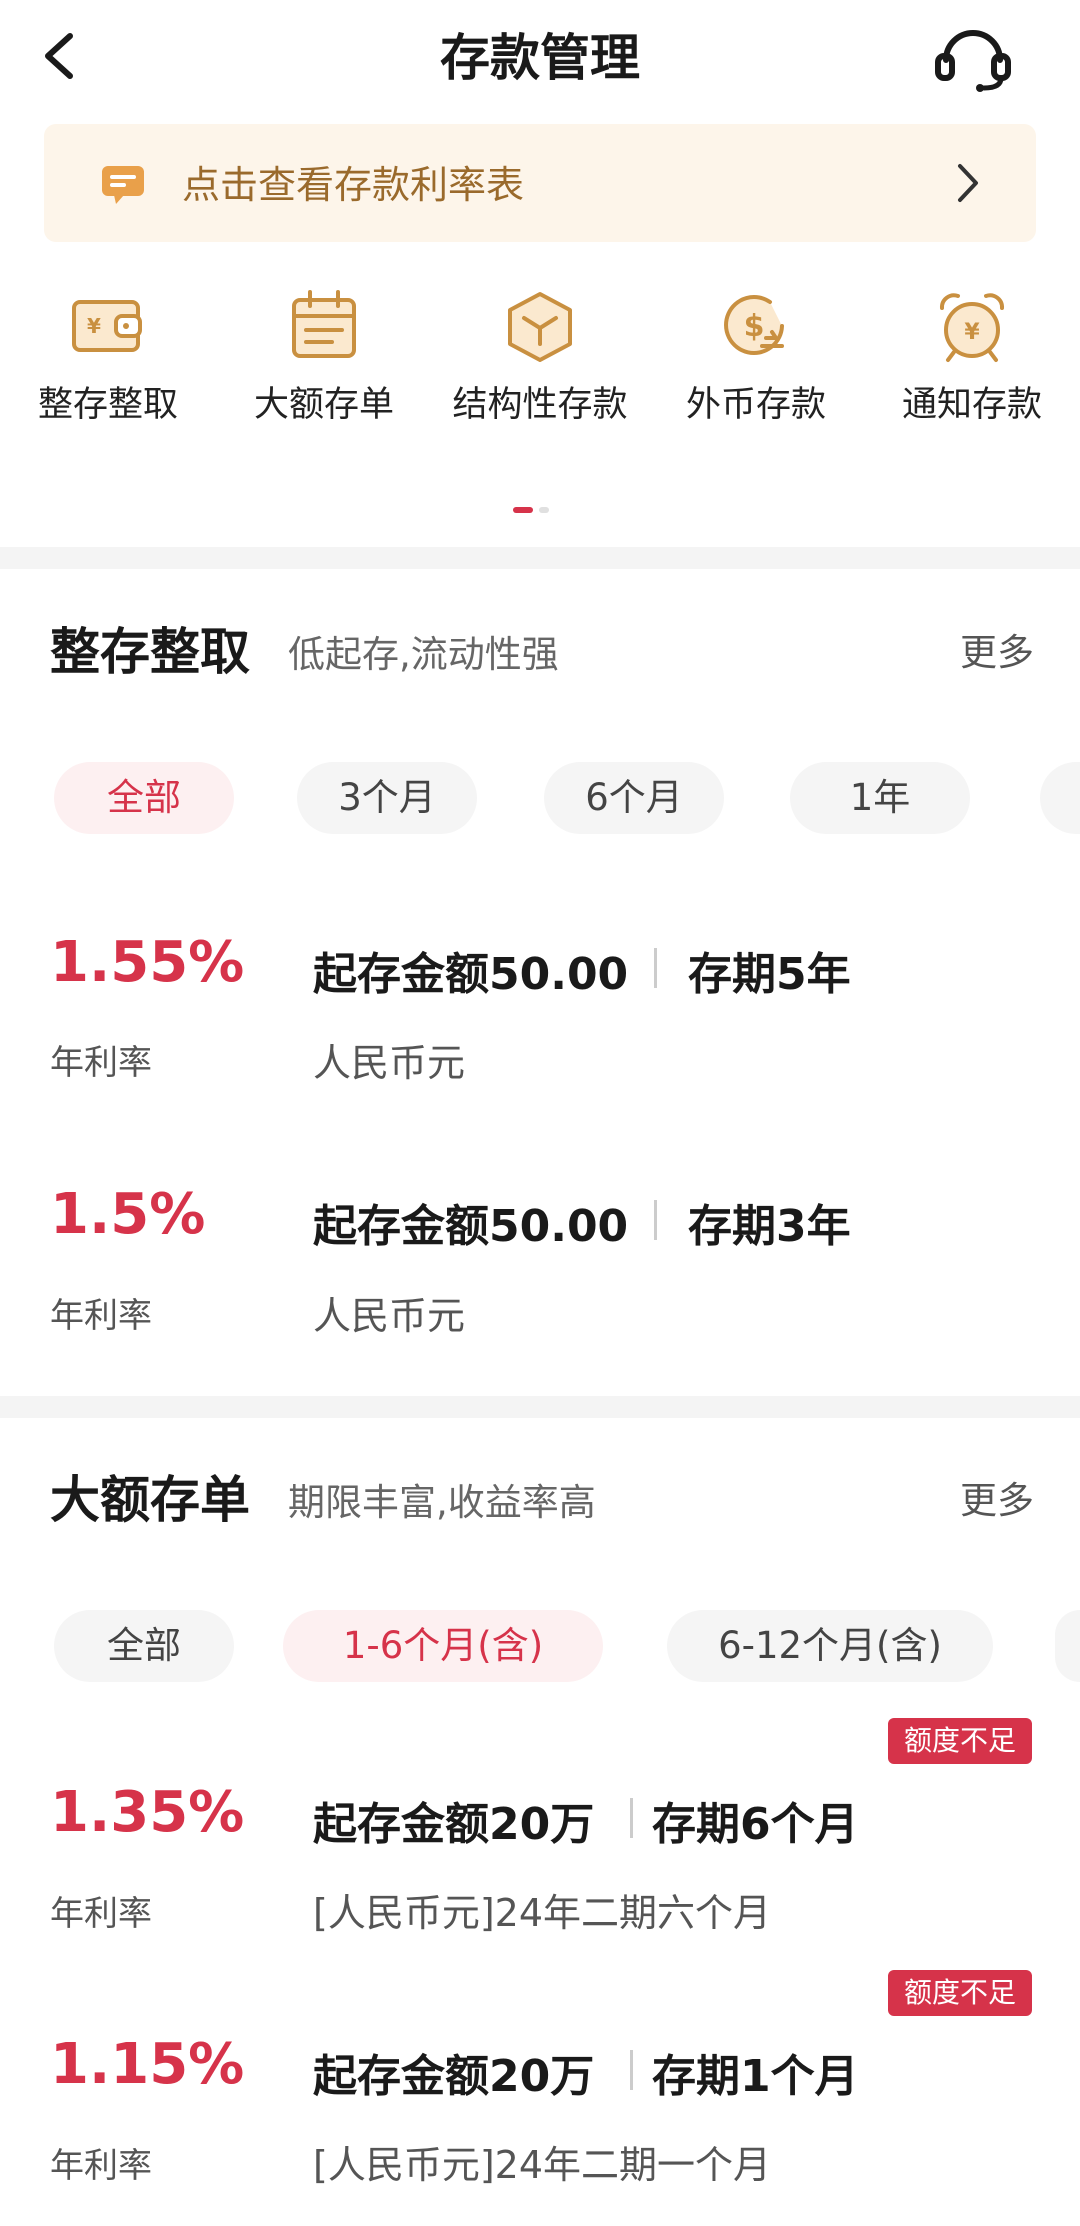  I want to click on category-fixed-deposit: ¥ 整存整取, so click(108, 355).